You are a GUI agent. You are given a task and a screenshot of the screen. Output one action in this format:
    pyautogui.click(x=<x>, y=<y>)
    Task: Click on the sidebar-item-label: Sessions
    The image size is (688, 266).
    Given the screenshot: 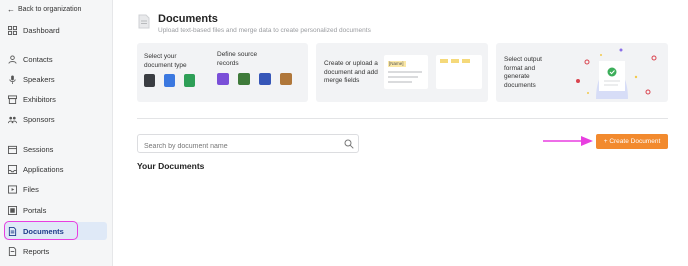 What is the action you would take?
    pyautogui.click(x=38, y=149)
    